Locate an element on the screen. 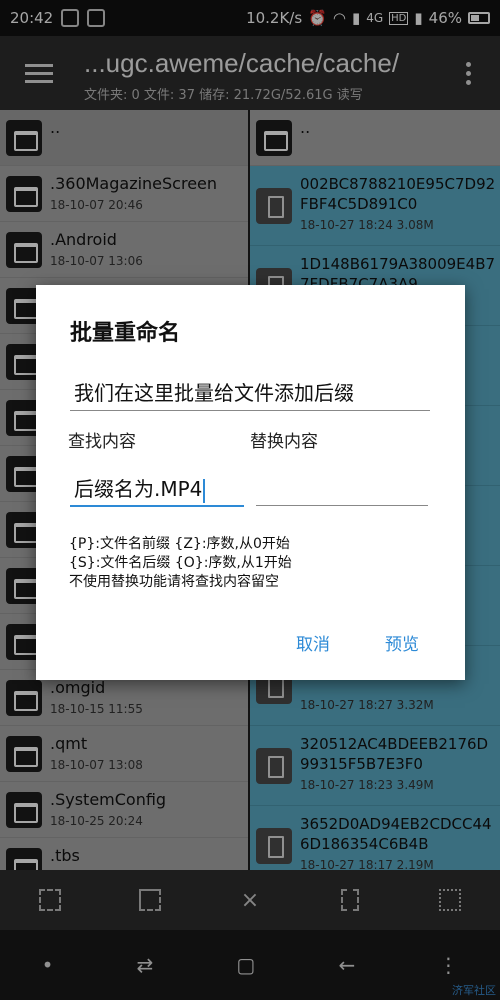 This screenshot has height=1000, width=500. name-input-underline is located at coordinates (250, 410).